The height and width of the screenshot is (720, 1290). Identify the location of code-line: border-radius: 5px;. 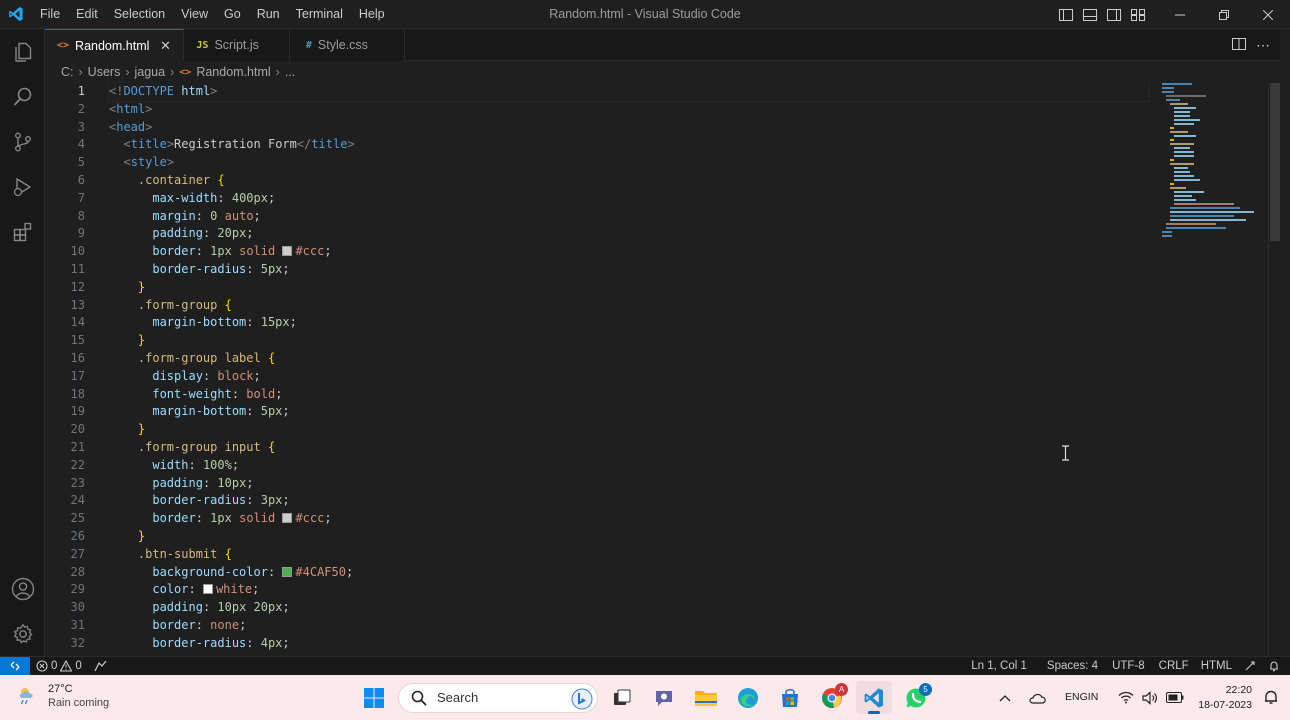
(221, 268).